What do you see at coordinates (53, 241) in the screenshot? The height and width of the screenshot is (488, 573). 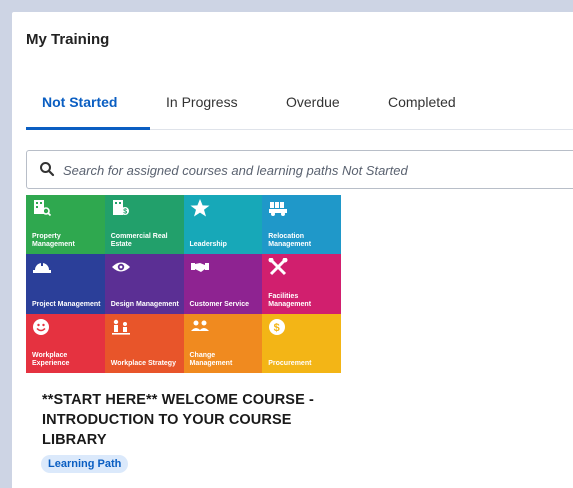 I see `tile-label: Property Management` at bounding box center [53, 241].